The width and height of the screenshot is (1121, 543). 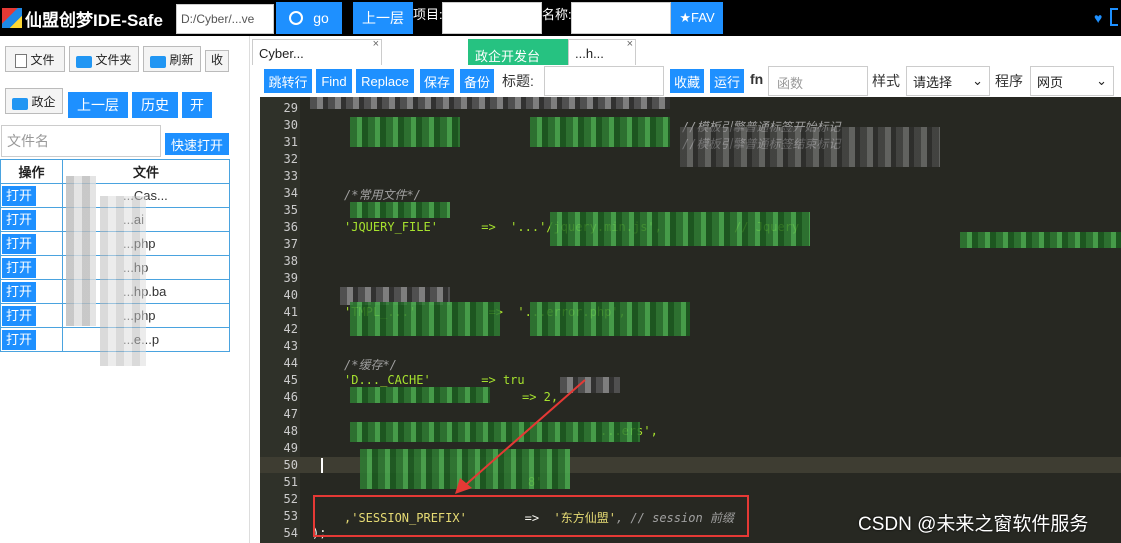 What do you see at coordinates (531, 516) in the screenshot?
I see `annotation-highlight-box` at bounding box center [531, 516].